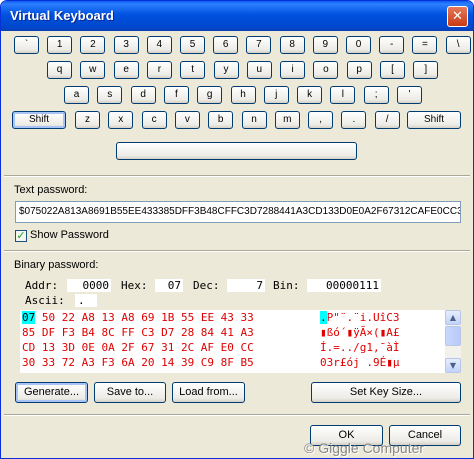 Image resolution: width=474 pixels, height=459 pixels. I want to click on check-icon: ✓, so click(21, 235).